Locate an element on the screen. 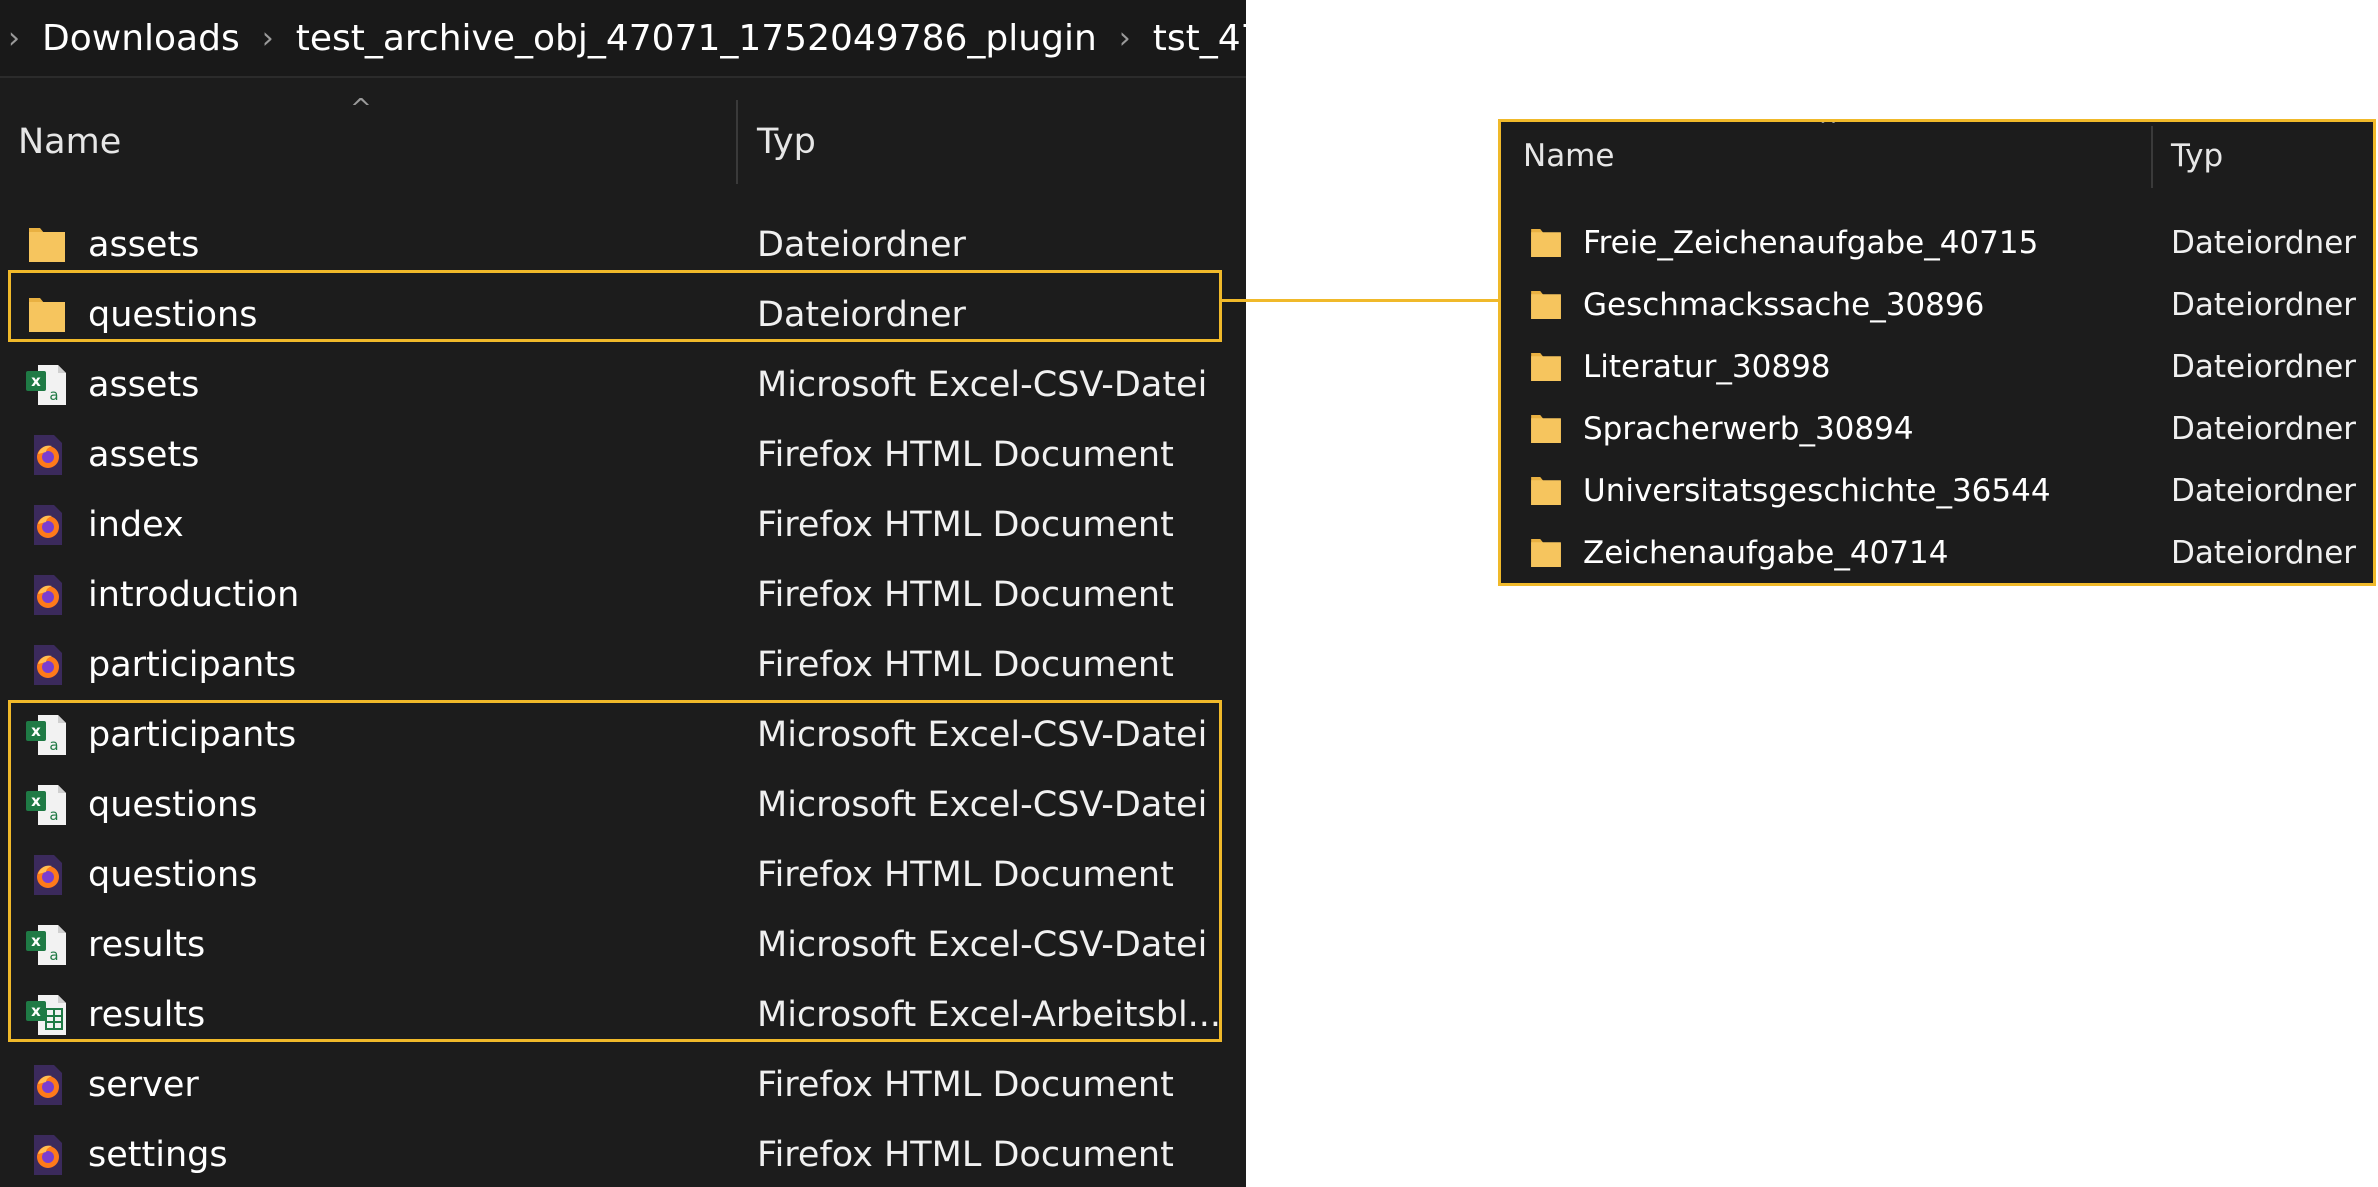 This screenshot has height=1187, width=2378. file-row: server Firefox HTML Document is located at coordinates (623, 1085).